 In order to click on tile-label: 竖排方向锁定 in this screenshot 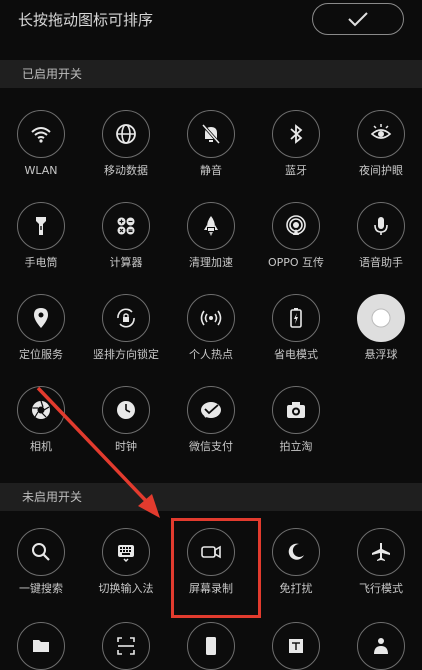, I will do `click(126, 354)`.